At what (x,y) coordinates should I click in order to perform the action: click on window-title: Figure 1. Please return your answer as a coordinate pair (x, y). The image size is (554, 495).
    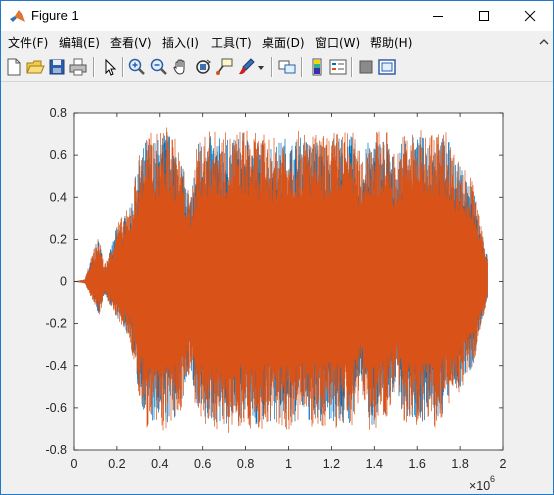
    Looking at the image, I should click on (55, 15).